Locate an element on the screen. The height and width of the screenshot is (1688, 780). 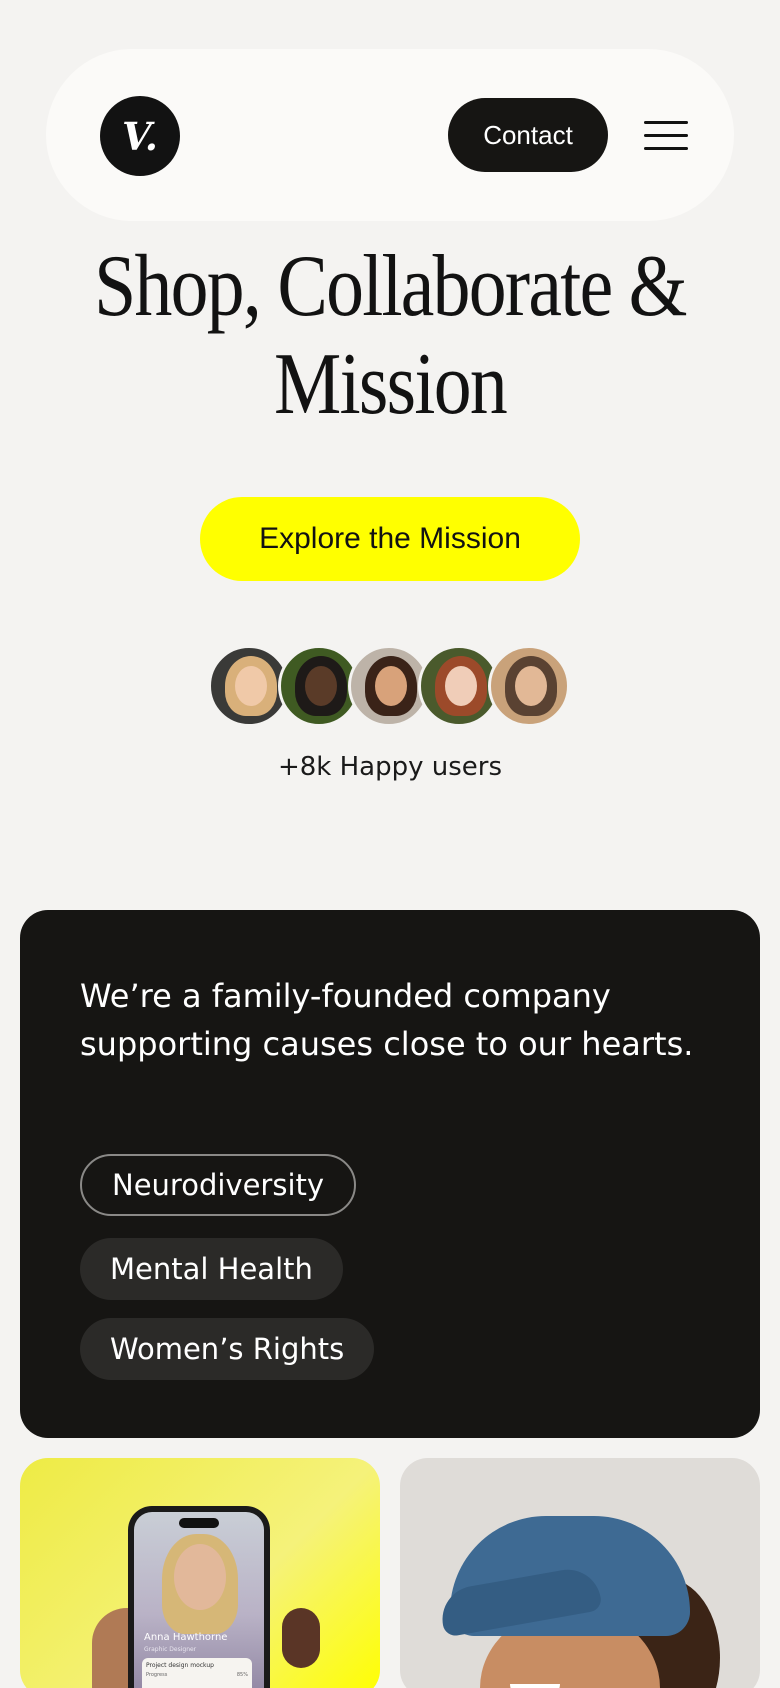
task-progress: Progress 85% is located at coordinates (197, 1675).